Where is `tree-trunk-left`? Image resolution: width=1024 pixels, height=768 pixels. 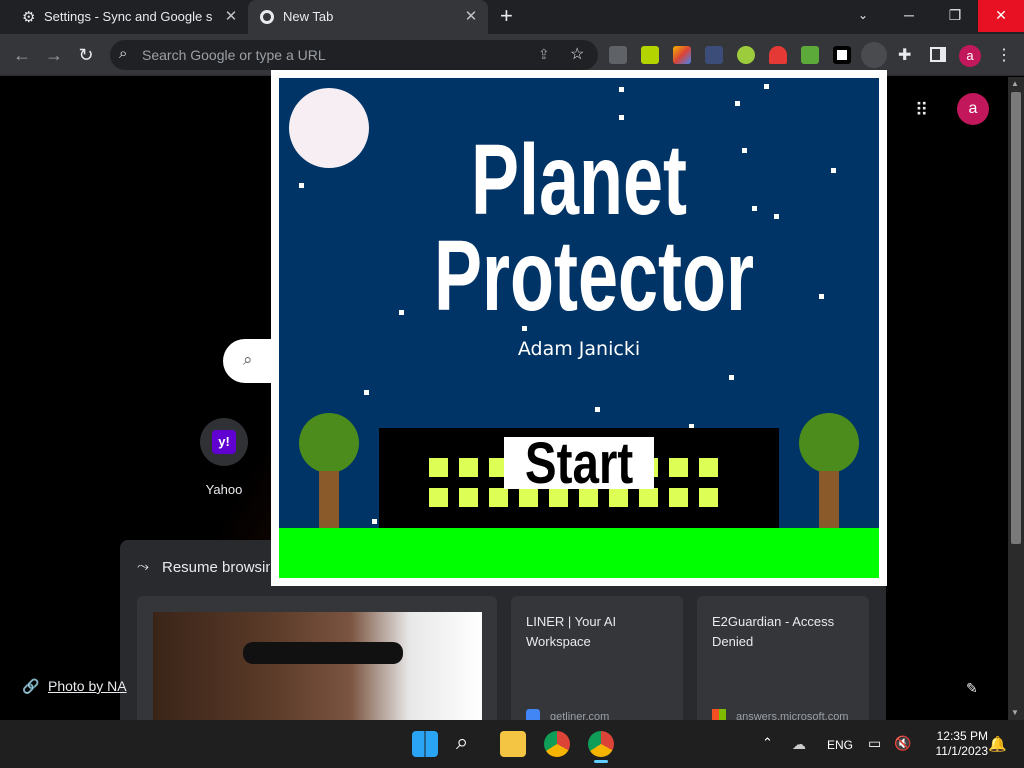 tree-trunk-left is located at coordinates (329, 499).